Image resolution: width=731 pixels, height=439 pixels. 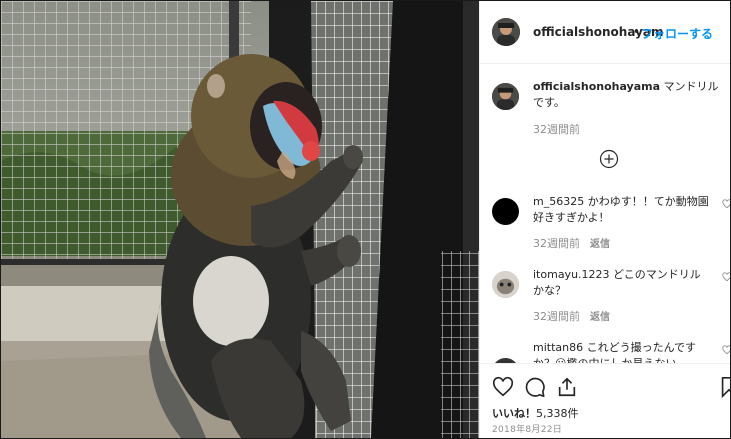 I want to click on comment-username: m_56325, so click(x=558, y=201).